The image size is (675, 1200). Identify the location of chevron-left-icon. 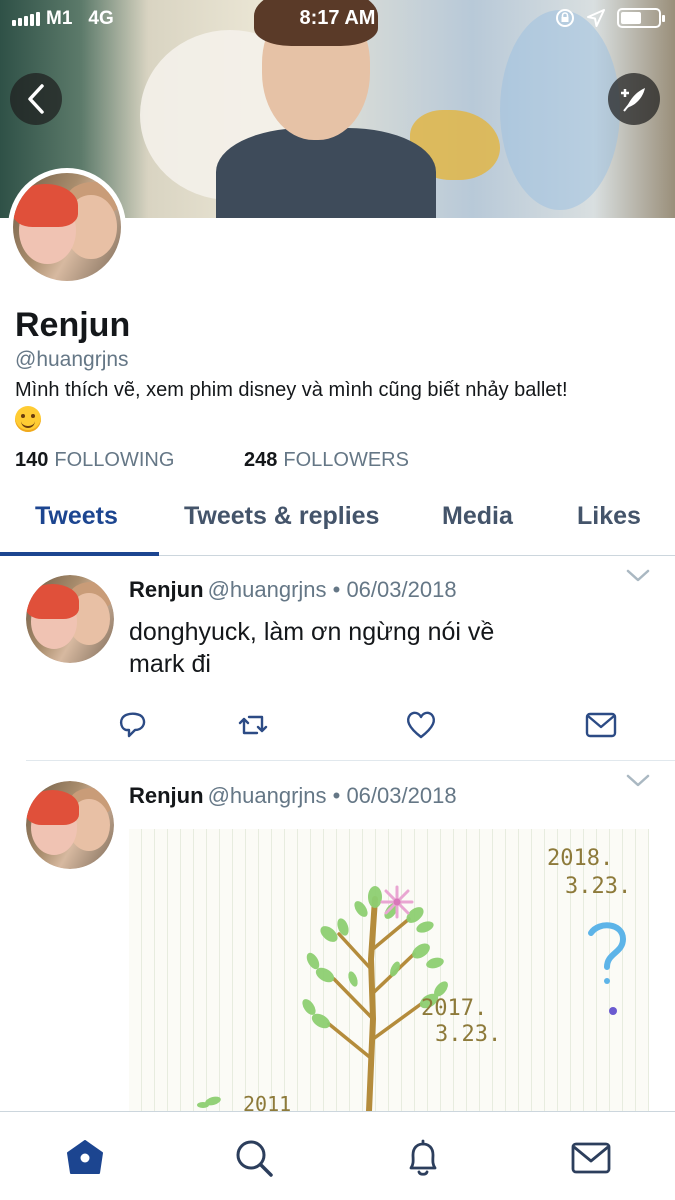
(36, 99).